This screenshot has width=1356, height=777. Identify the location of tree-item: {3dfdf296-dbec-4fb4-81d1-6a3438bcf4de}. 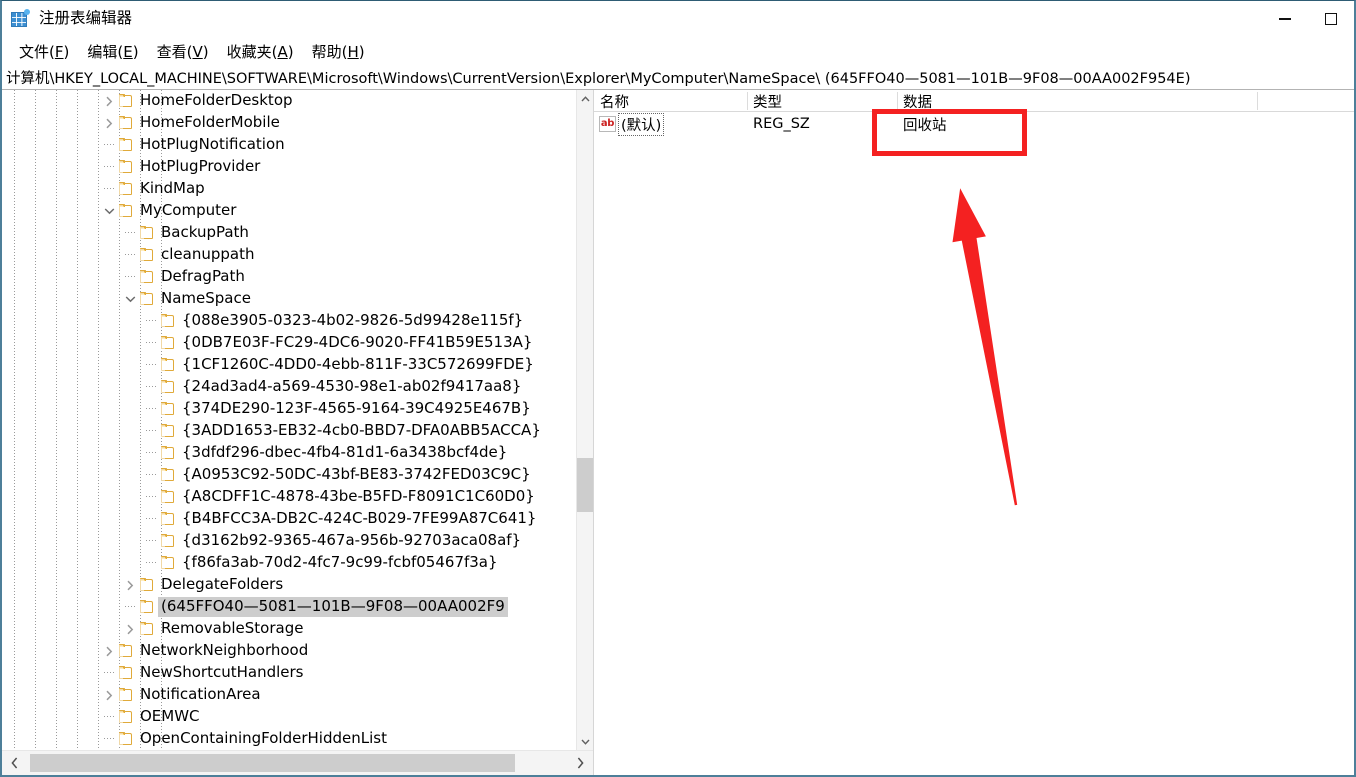
(289, 453).